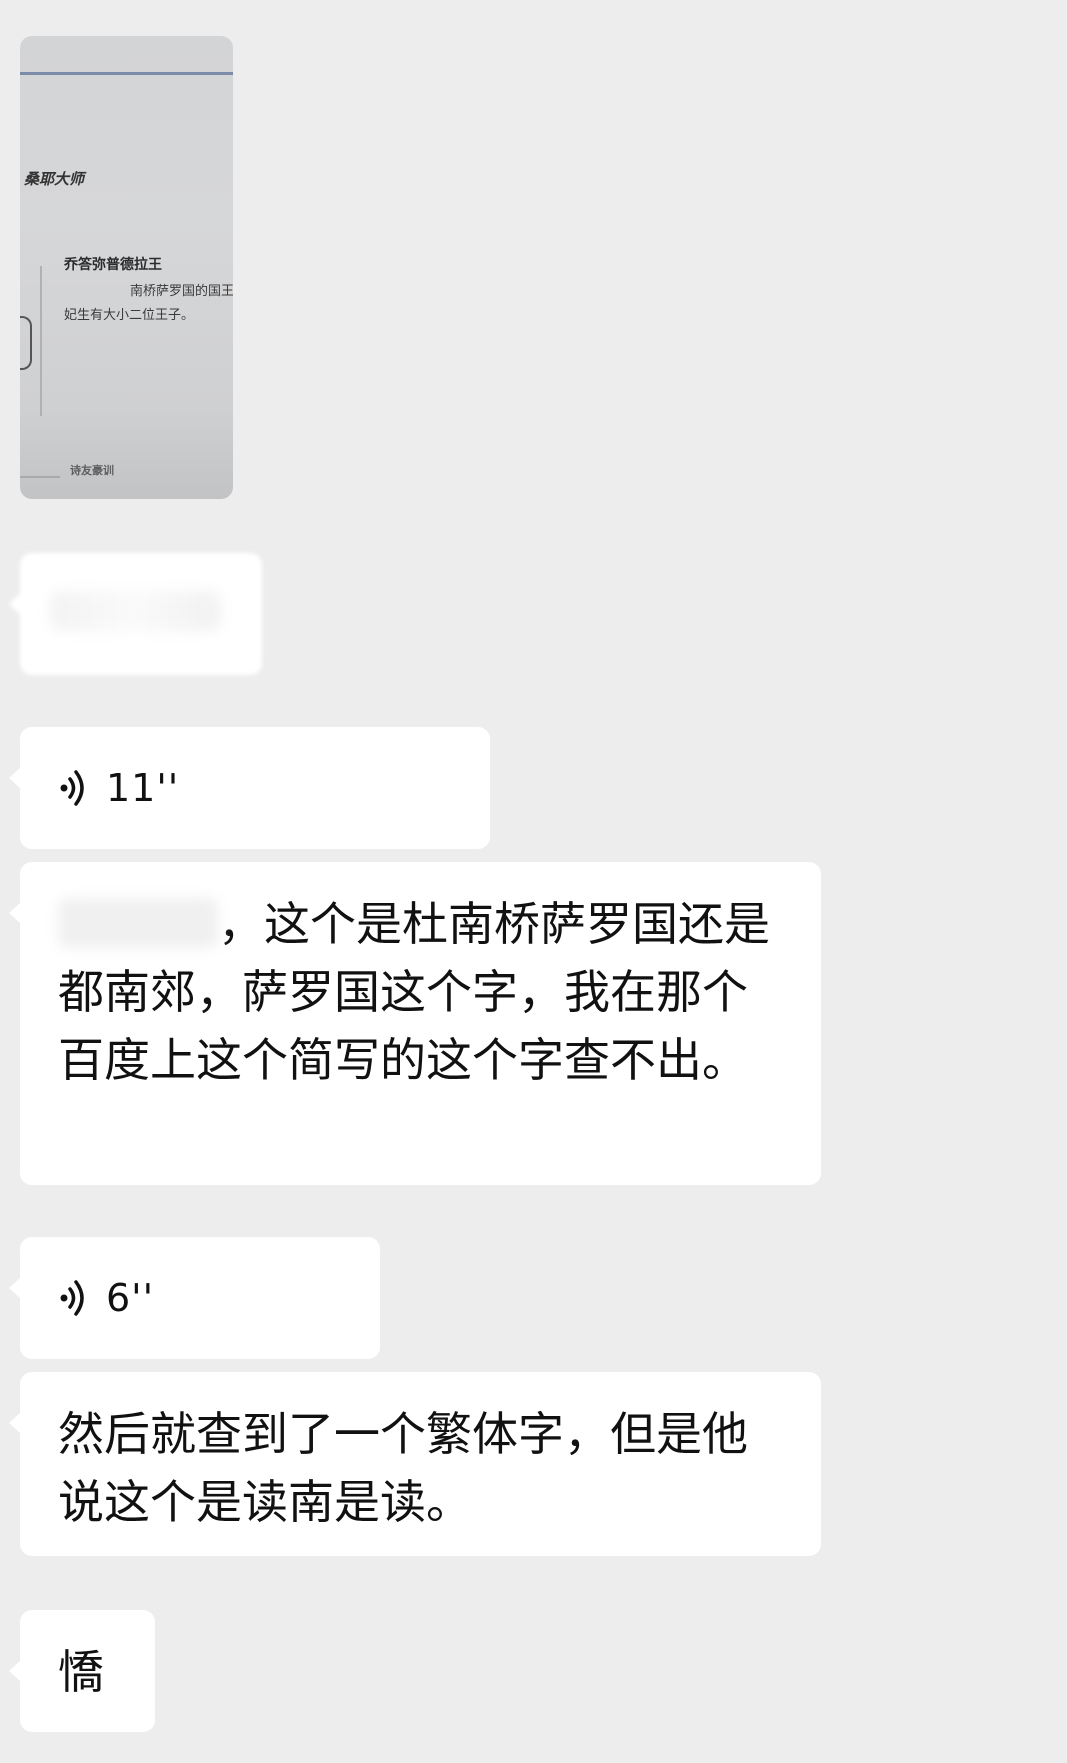 This screenshot has height=1763, width=1067. I want to click on voice-message-2: 6'', so click(194, 1298).